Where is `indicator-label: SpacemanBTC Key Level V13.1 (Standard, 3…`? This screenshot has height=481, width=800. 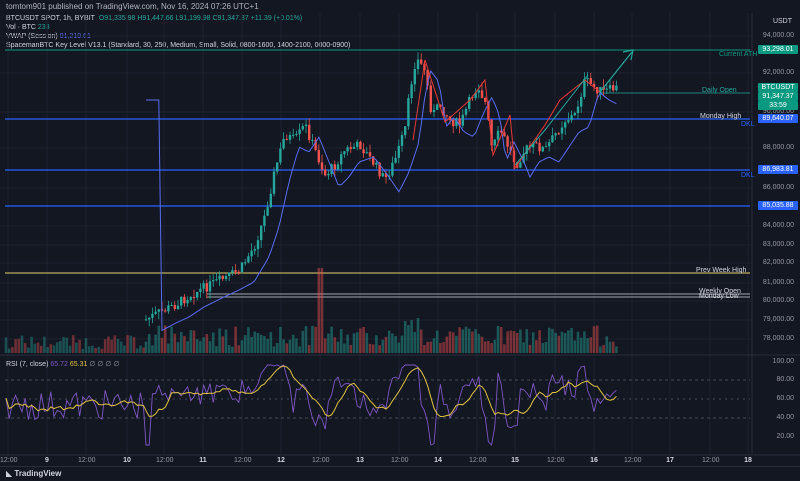 indicator-label: SpacemanBTC Key Level V13.1 (Standard, 3… is located at coordinates (178, 45).